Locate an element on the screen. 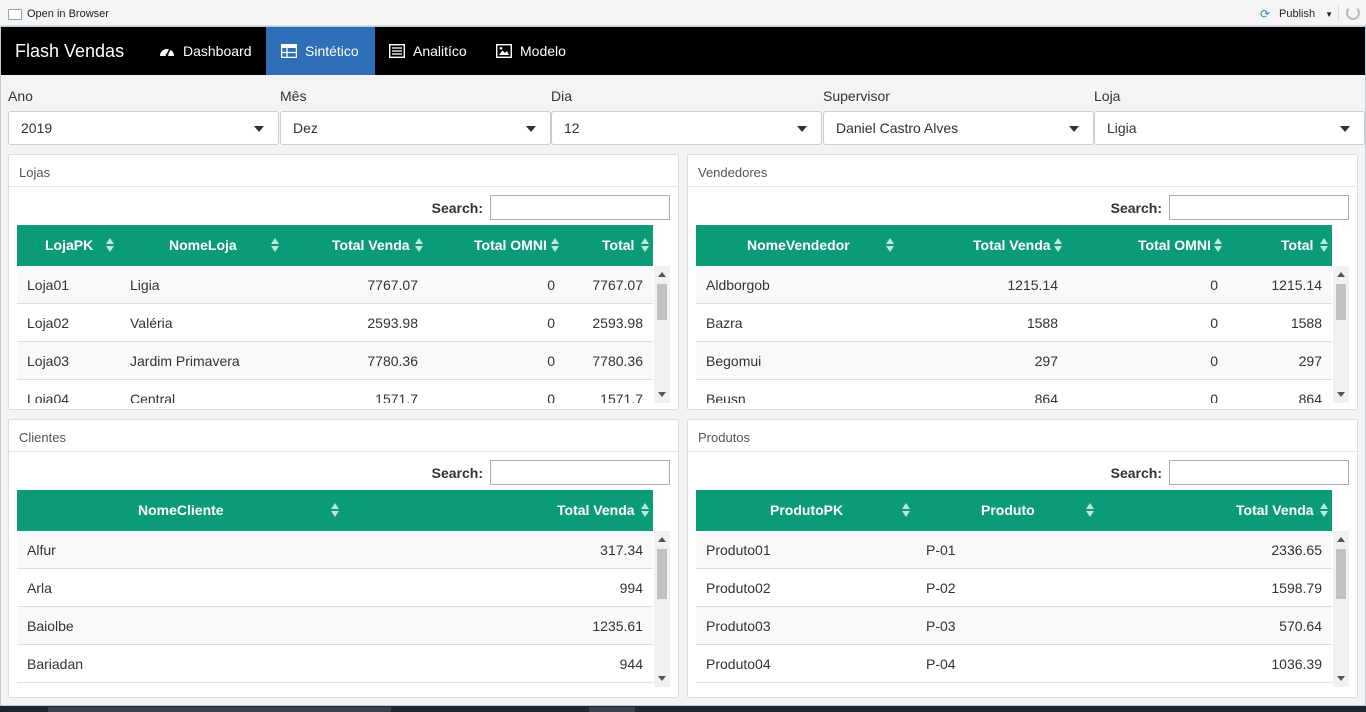  col-nomevendedor: NomeVendedor is located at coordinates (798, 245).